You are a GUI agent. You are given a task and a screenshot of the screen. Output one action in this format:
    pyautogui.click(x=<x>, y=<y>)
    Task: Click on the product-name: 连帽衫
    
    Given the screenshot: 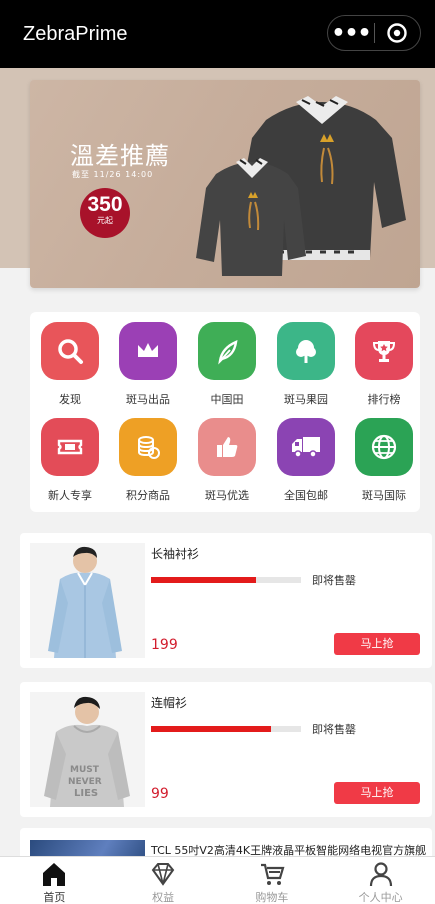 What is the action you would take?
    pyautogui.click(x=169, y=703)
    